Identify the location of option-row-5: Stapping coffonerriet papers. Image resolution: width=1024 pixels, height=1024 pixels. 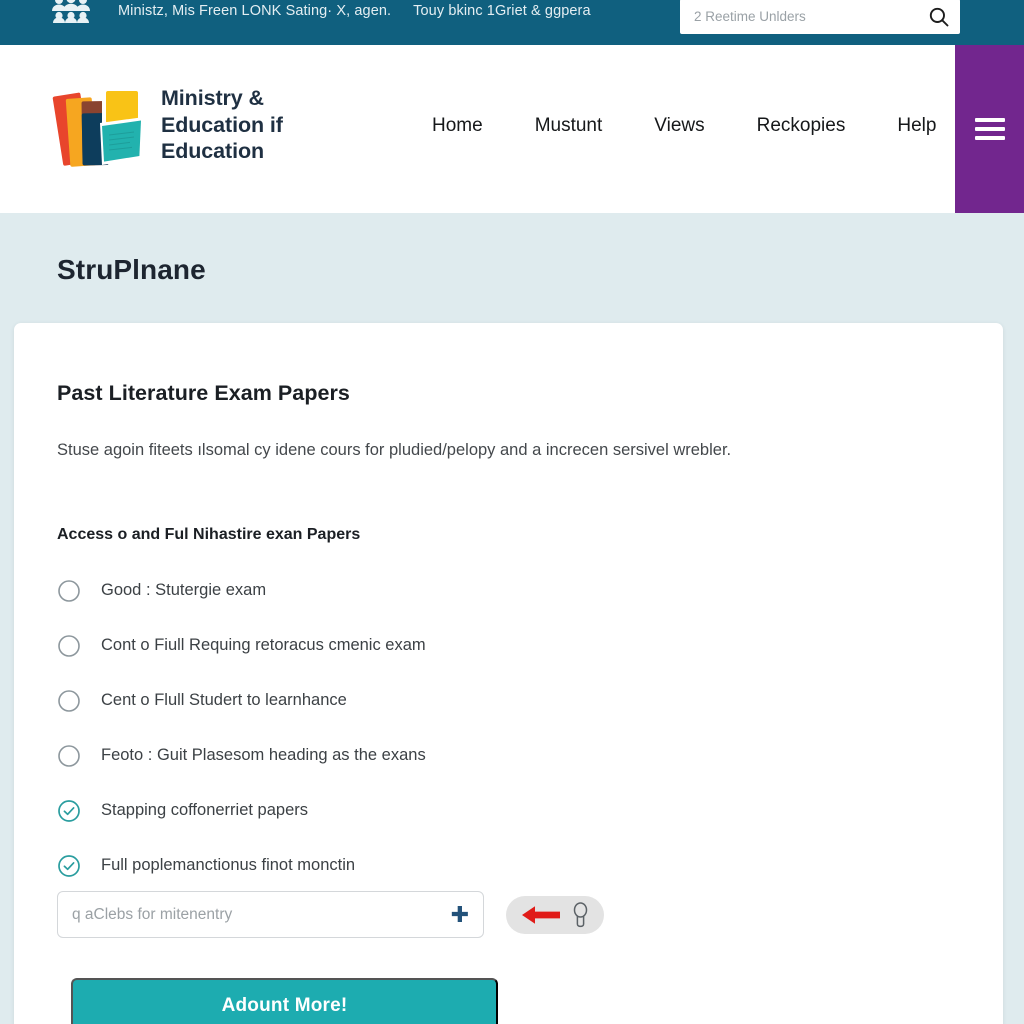
(507, 810).